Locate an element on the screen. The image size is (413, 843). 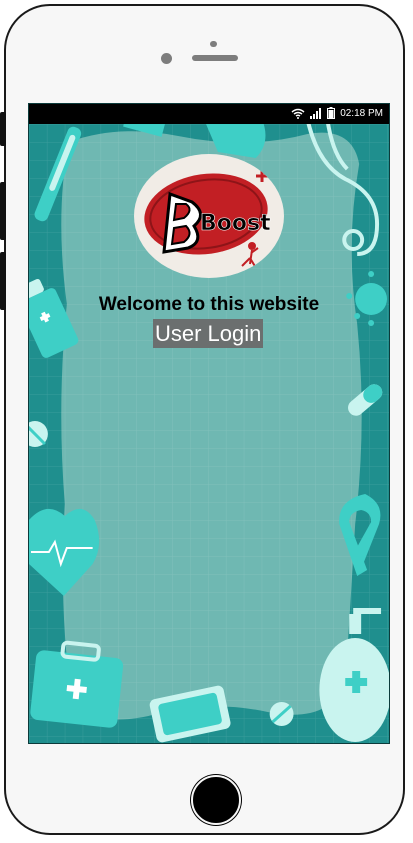
boost-logo-text: Boost is located at coordinates (235, 223).